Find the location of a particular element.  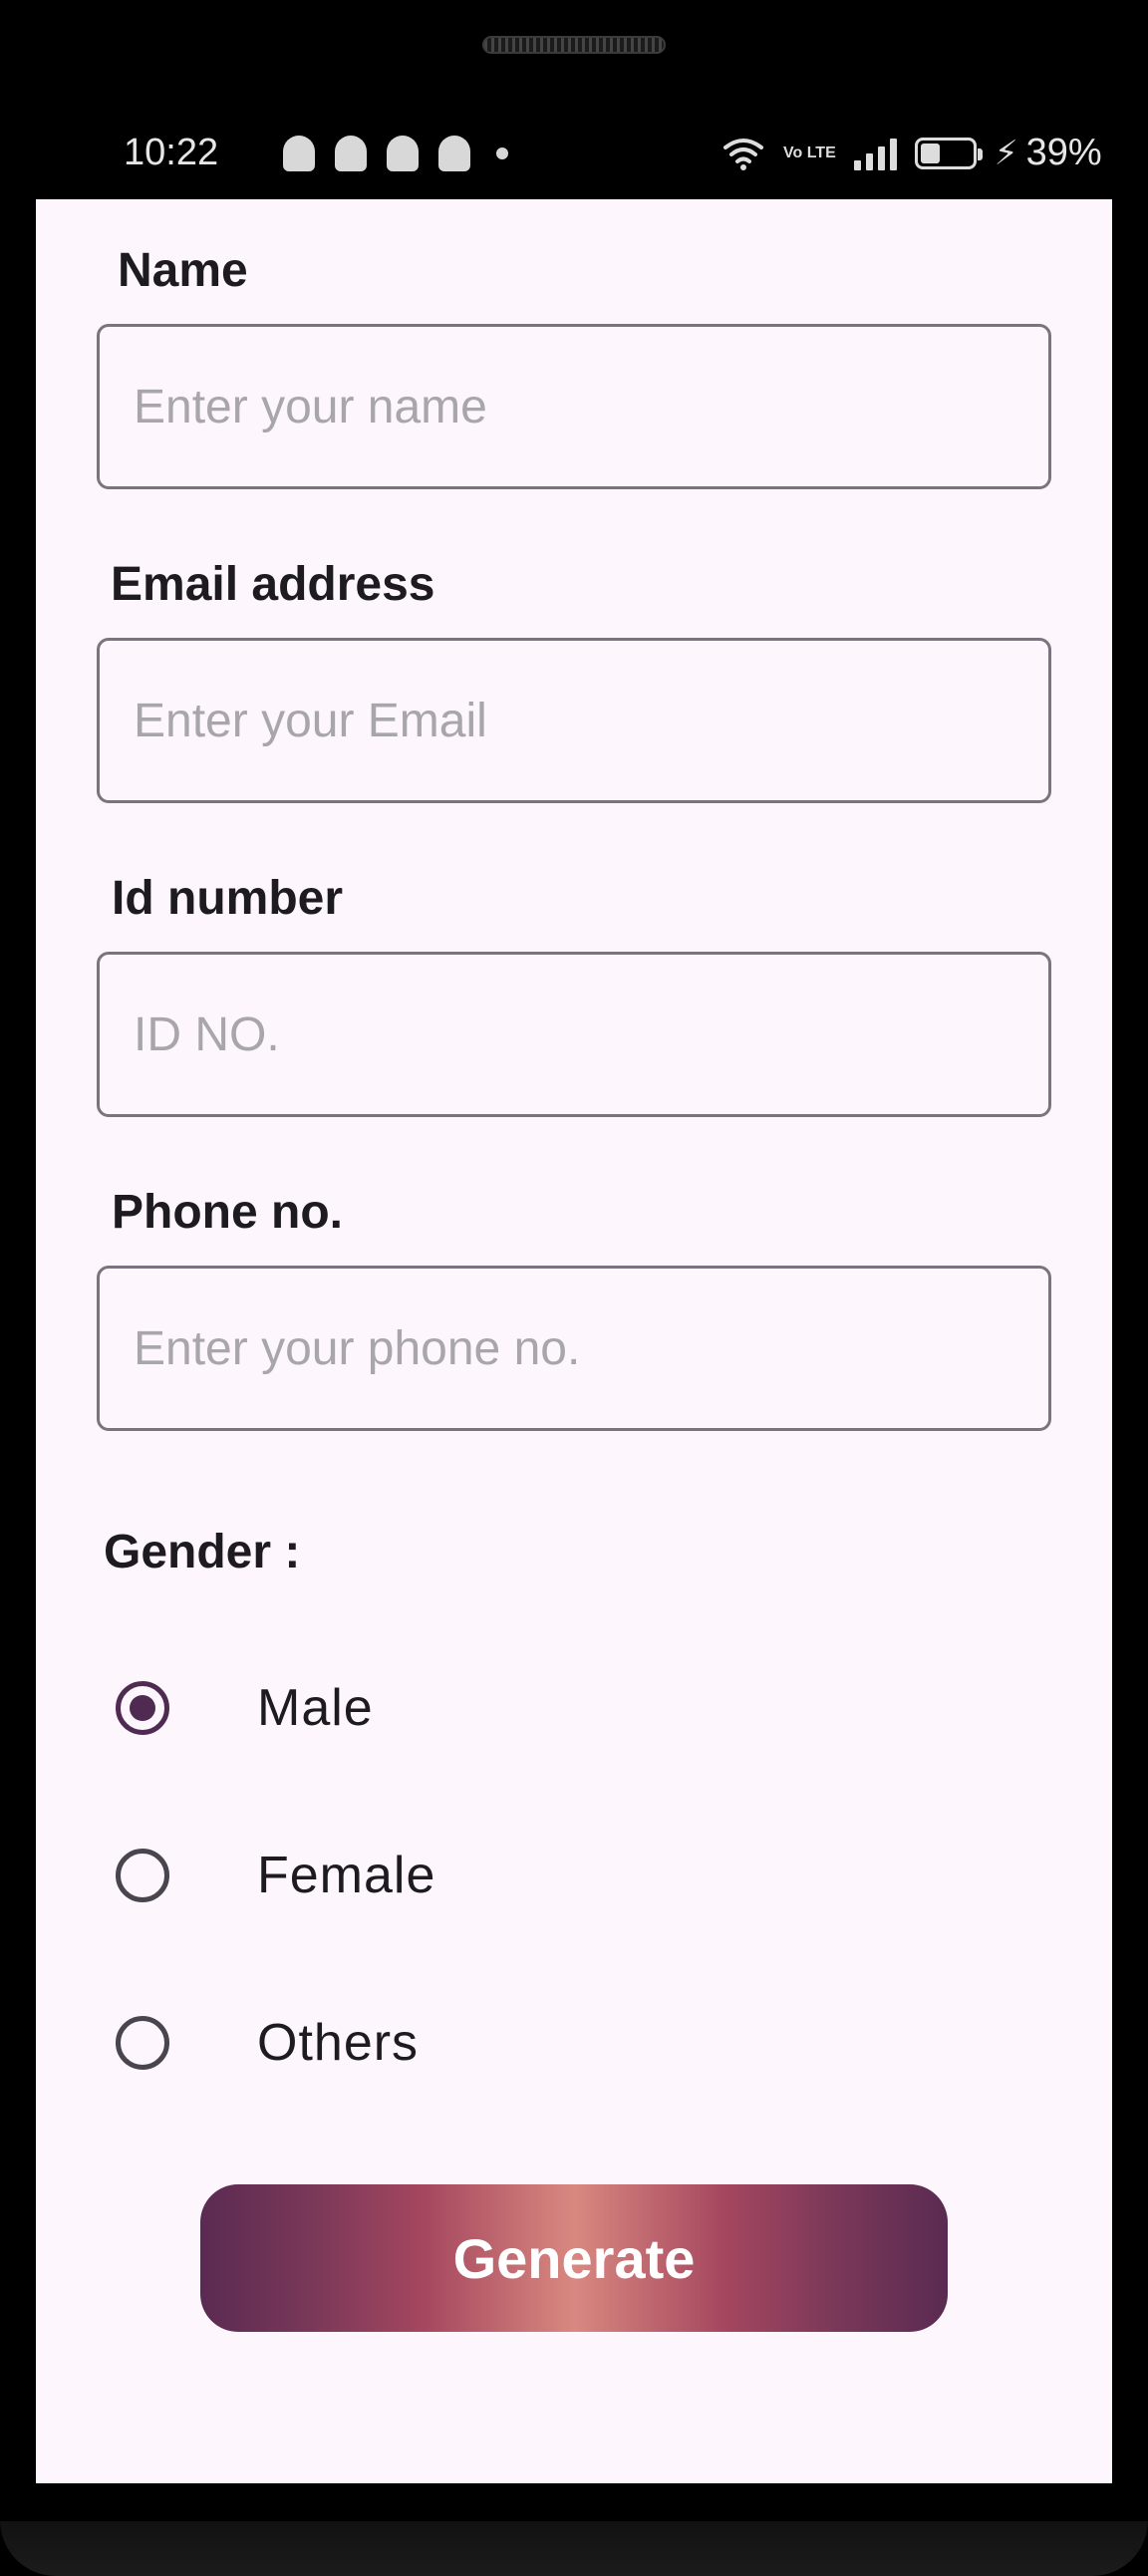

phone-input is located at coordinates (574, 1348).